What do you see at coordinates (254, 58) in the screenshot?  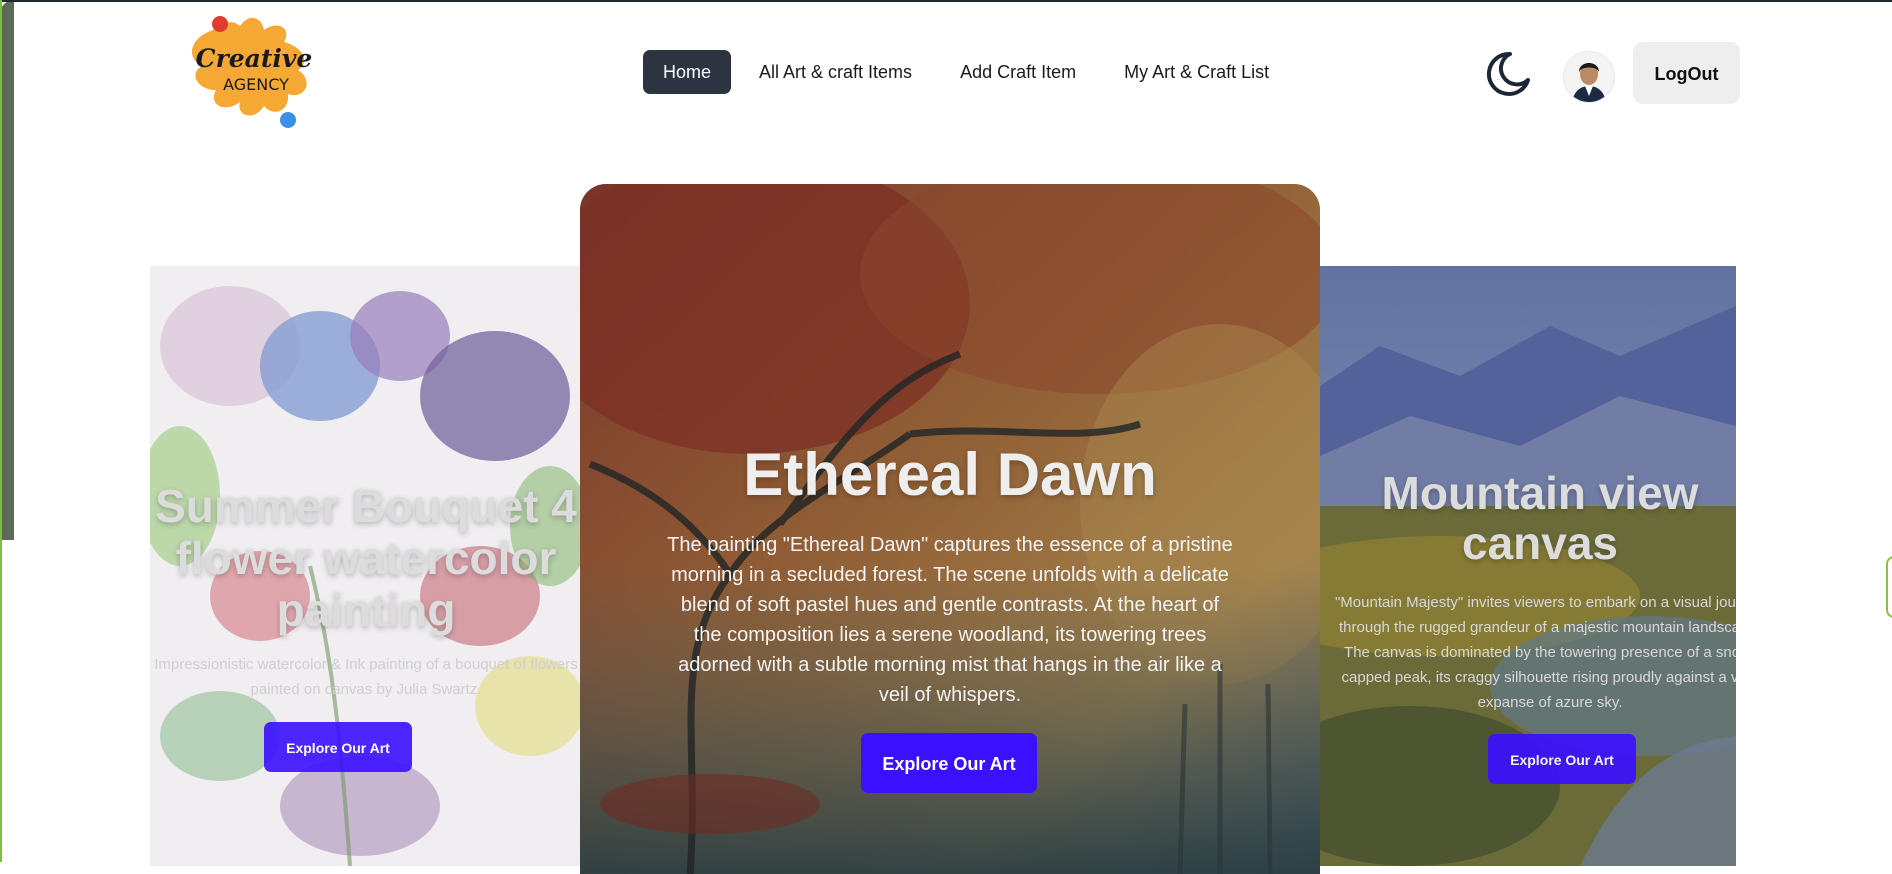 I see `logo-text-creative: Creative` at bounding box center [254, 58].